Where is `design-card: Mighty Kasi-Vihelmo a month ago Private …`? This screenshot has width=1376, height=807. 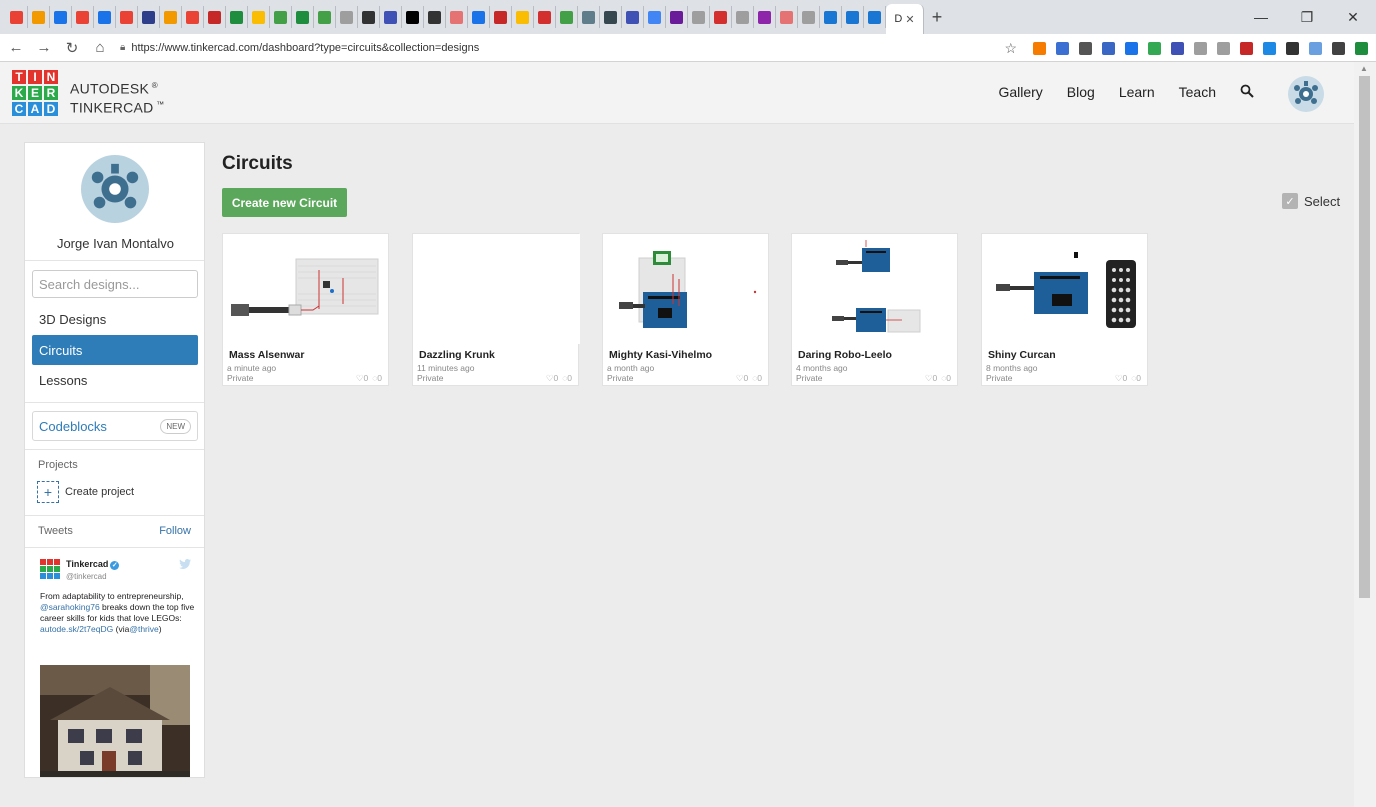
design-card: Mighty Kasi-Vihelmo a month ago Private … is located at coordinates (685, 309).